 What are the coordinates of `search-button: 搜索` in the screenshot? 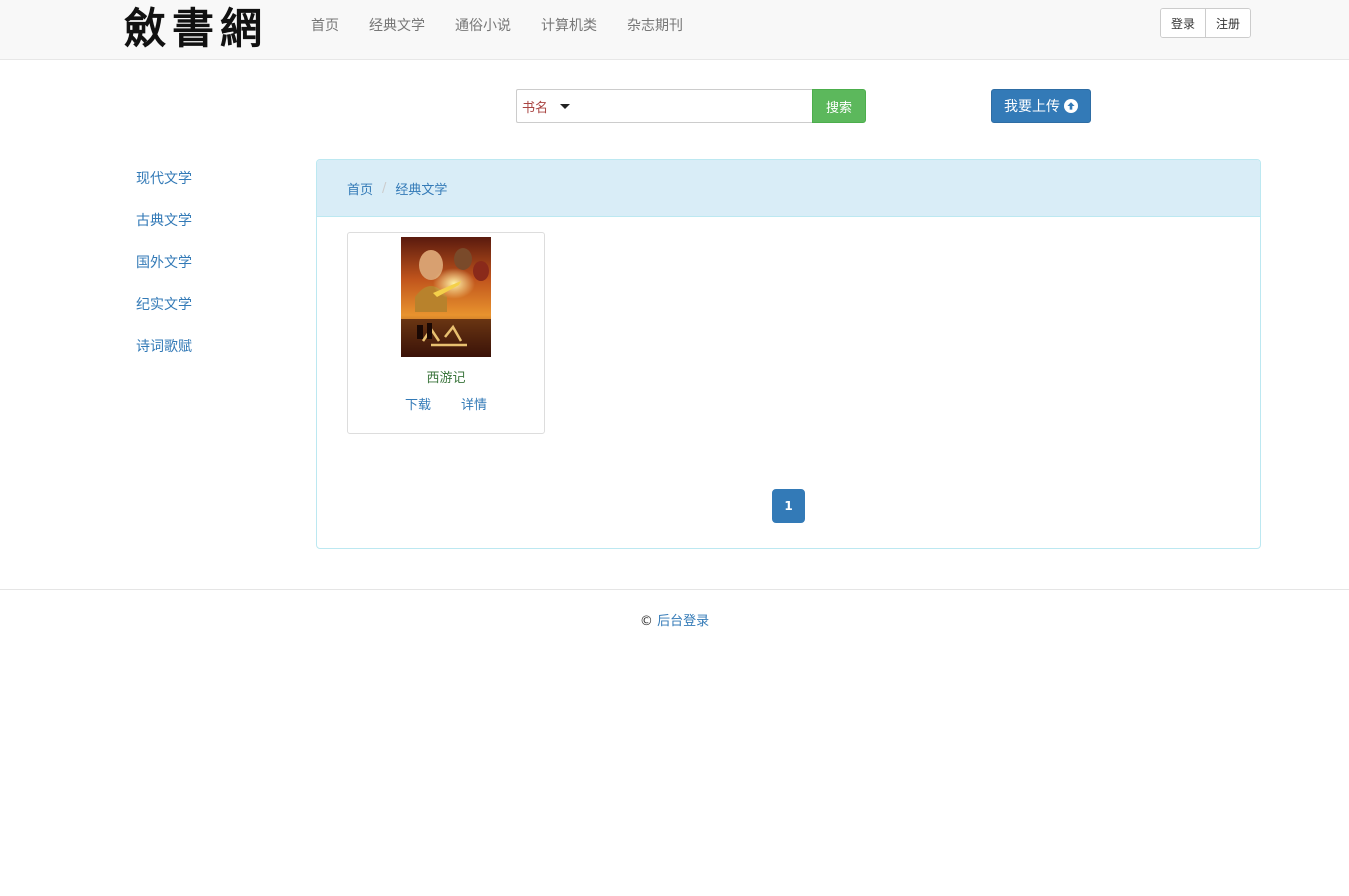 It's located at (839, 106).